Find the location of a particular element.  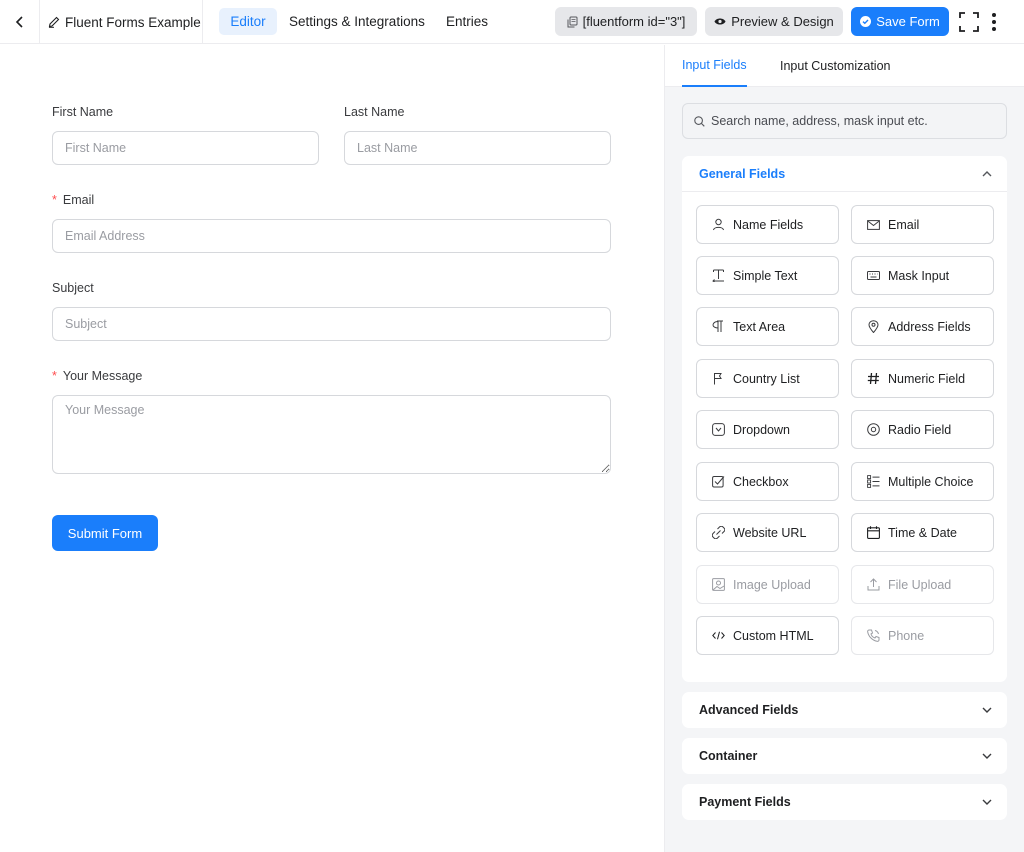

email-input is located at coordinates (331, 236).